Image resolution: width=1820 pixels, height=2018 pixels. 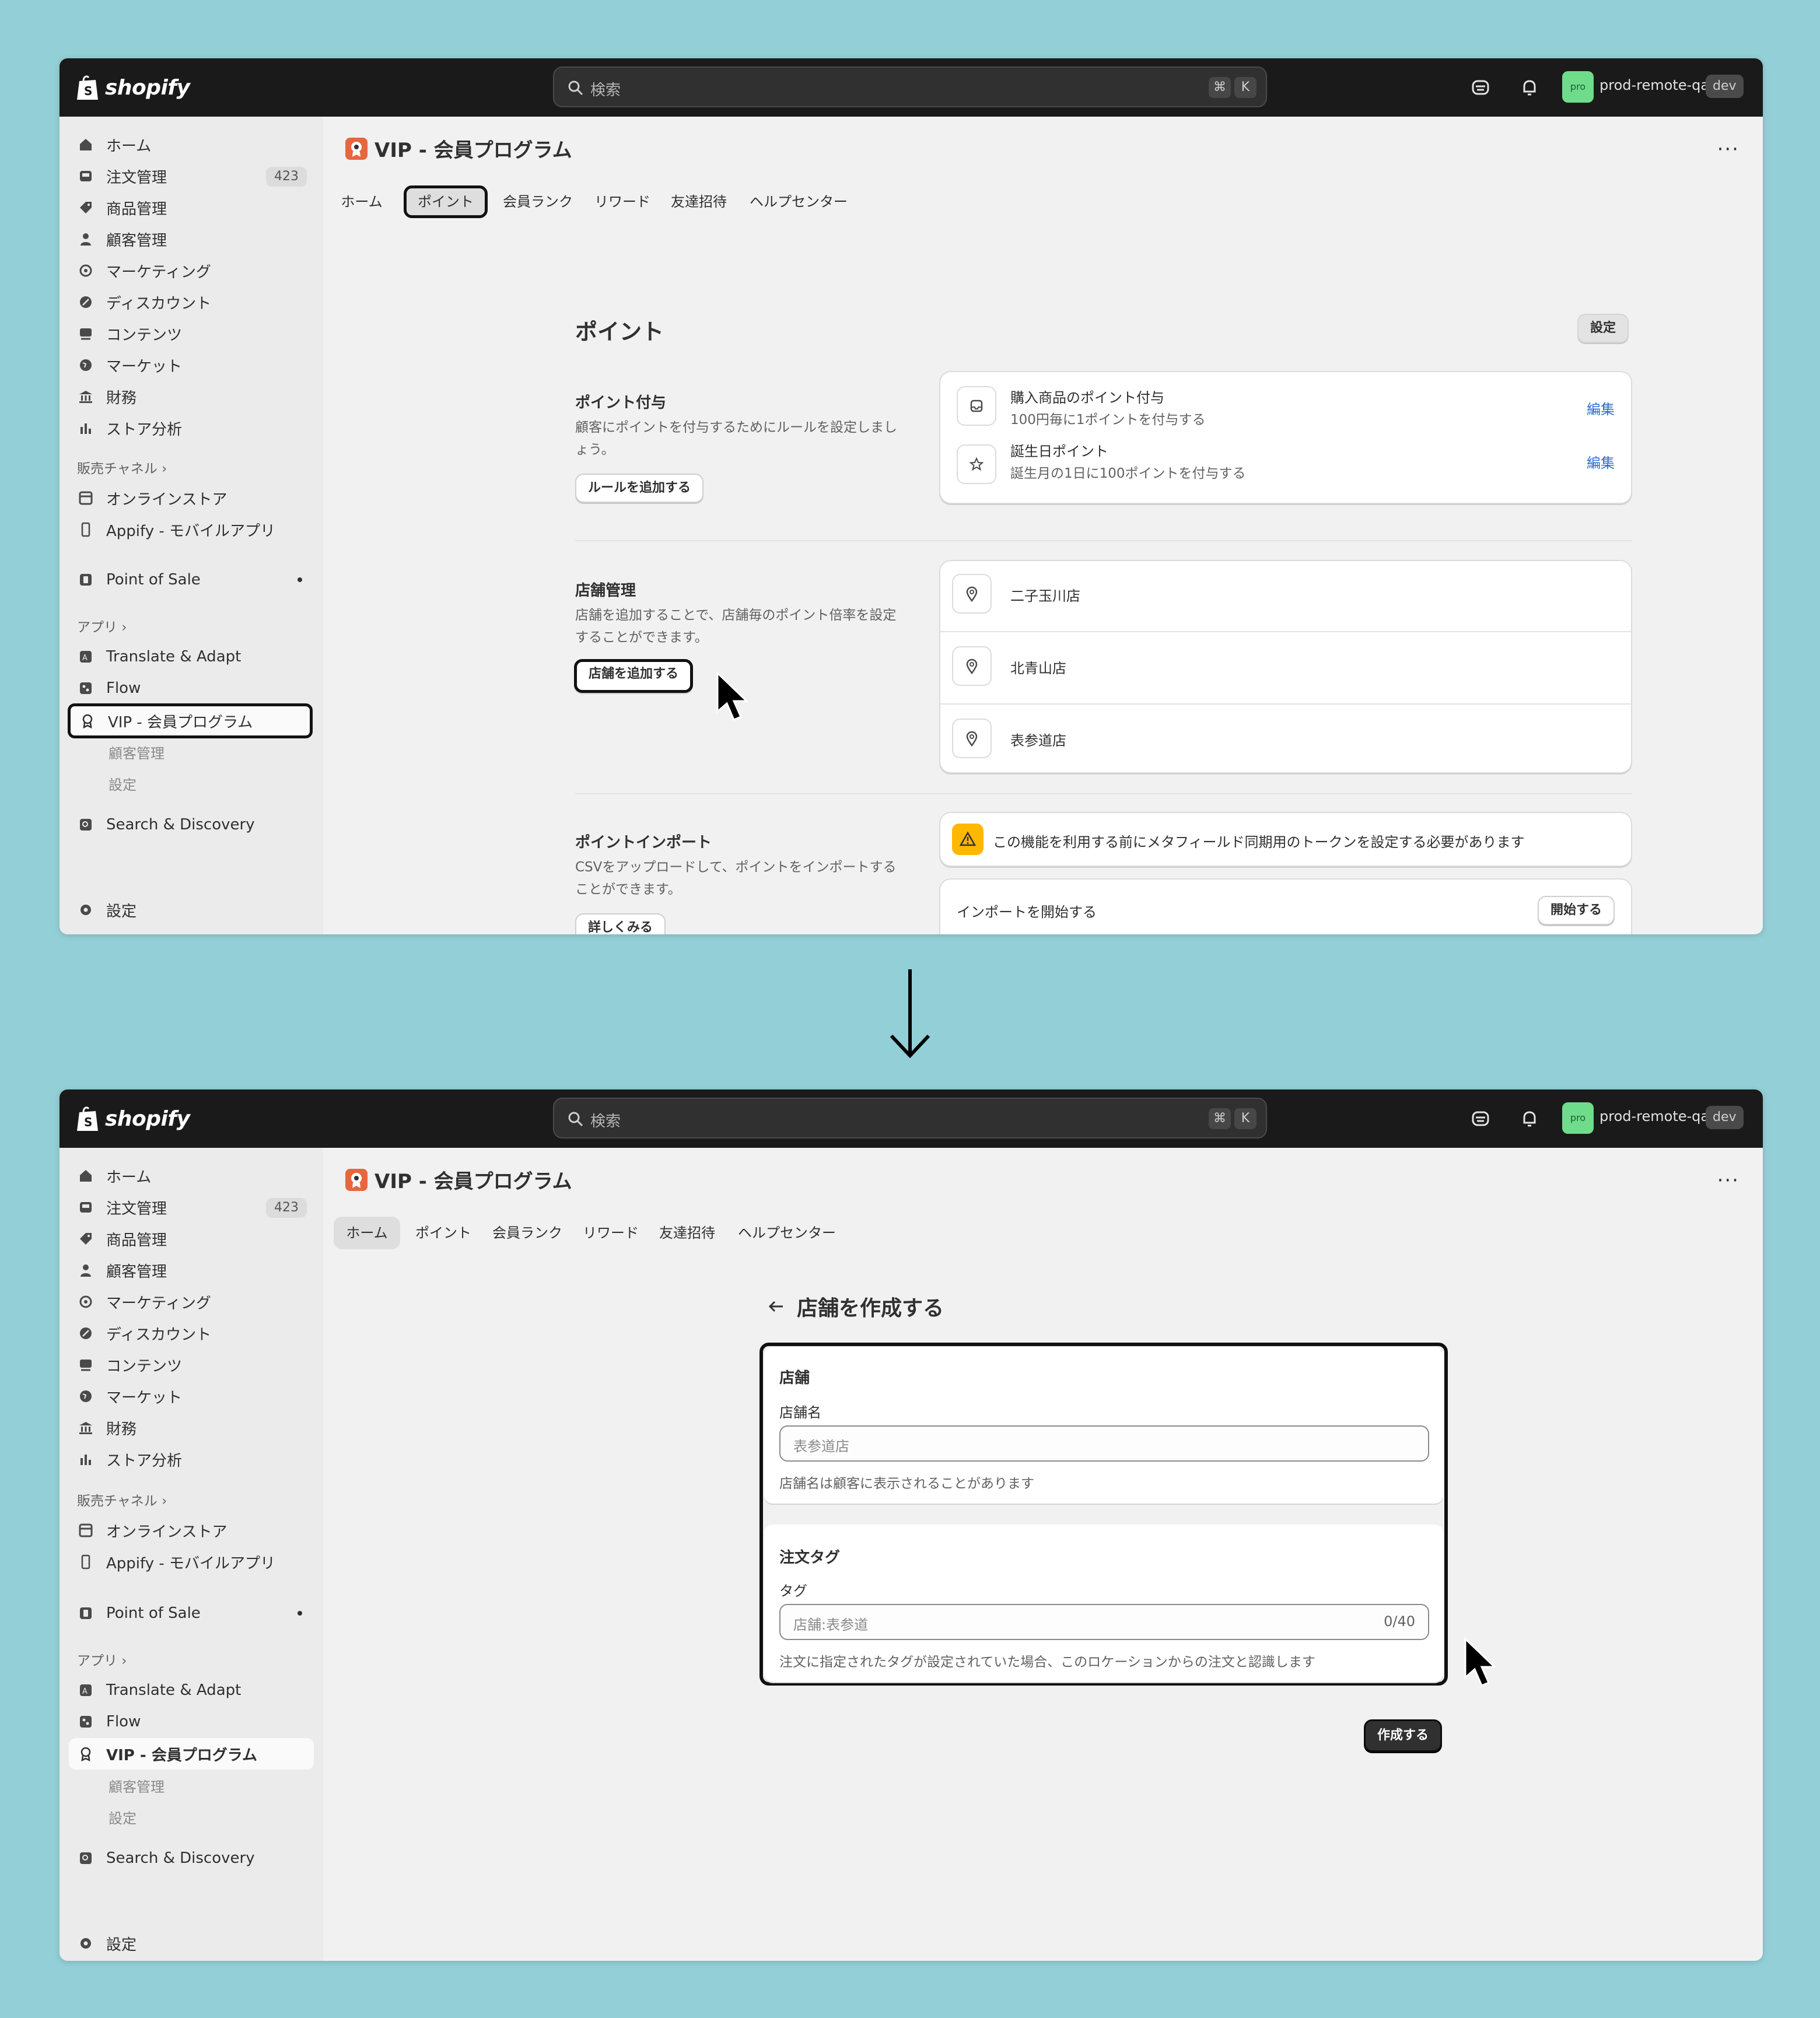 I want to click on arrow-left-icon, so click(x=775, y=1306).